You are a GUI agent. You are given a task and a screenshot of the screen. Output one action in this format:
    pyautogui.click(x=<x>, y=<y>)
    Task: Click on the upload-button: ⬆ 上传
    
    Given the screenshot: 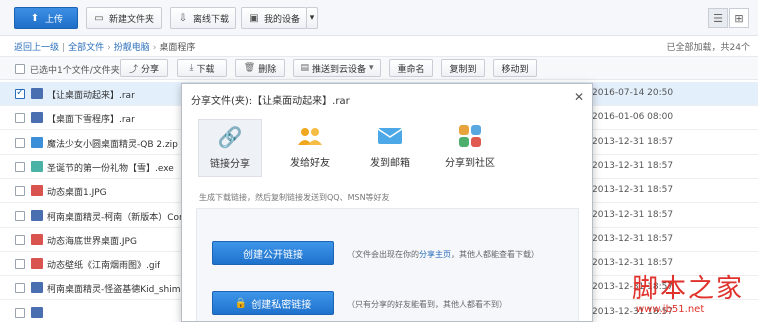 What is the action you would take?
    pyautogui.click(x=46, y=18)
    